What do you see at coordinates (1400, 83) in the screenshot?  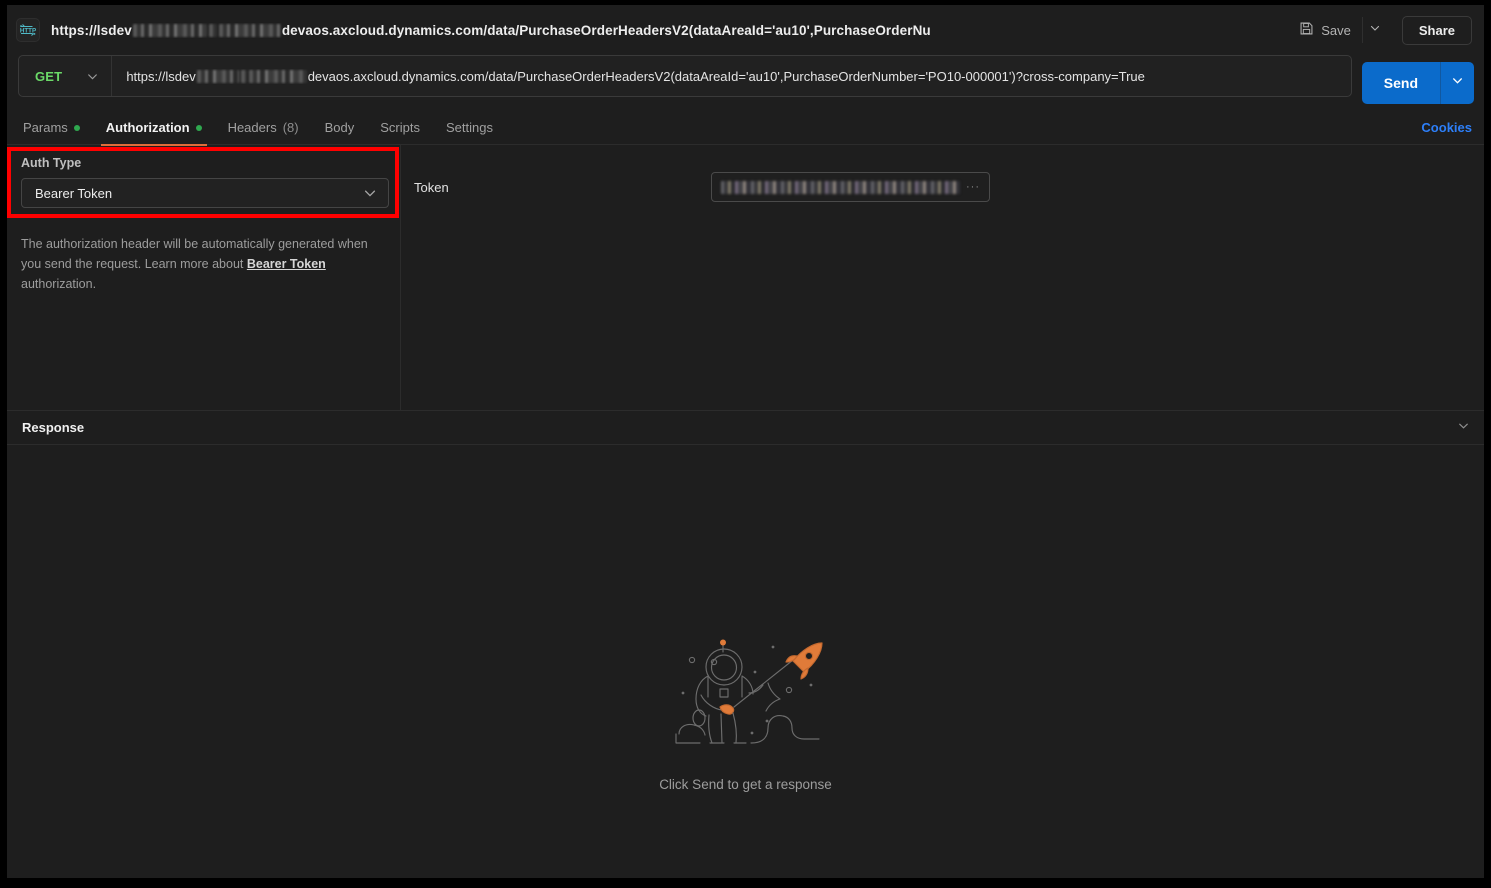 I see `send-button: Send` at bounding box center [1400, 83].